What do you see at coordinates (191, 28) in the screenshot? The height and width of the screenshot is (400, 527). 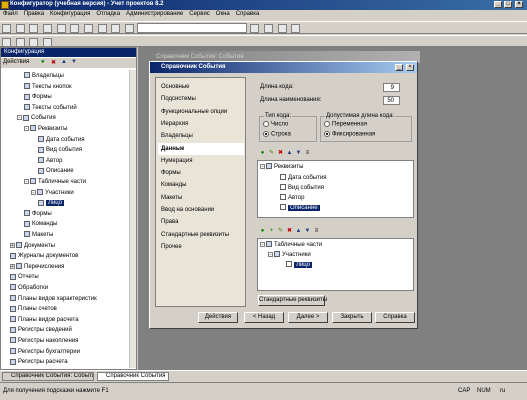 I see `search-combo` at bounding box center [191, 28].